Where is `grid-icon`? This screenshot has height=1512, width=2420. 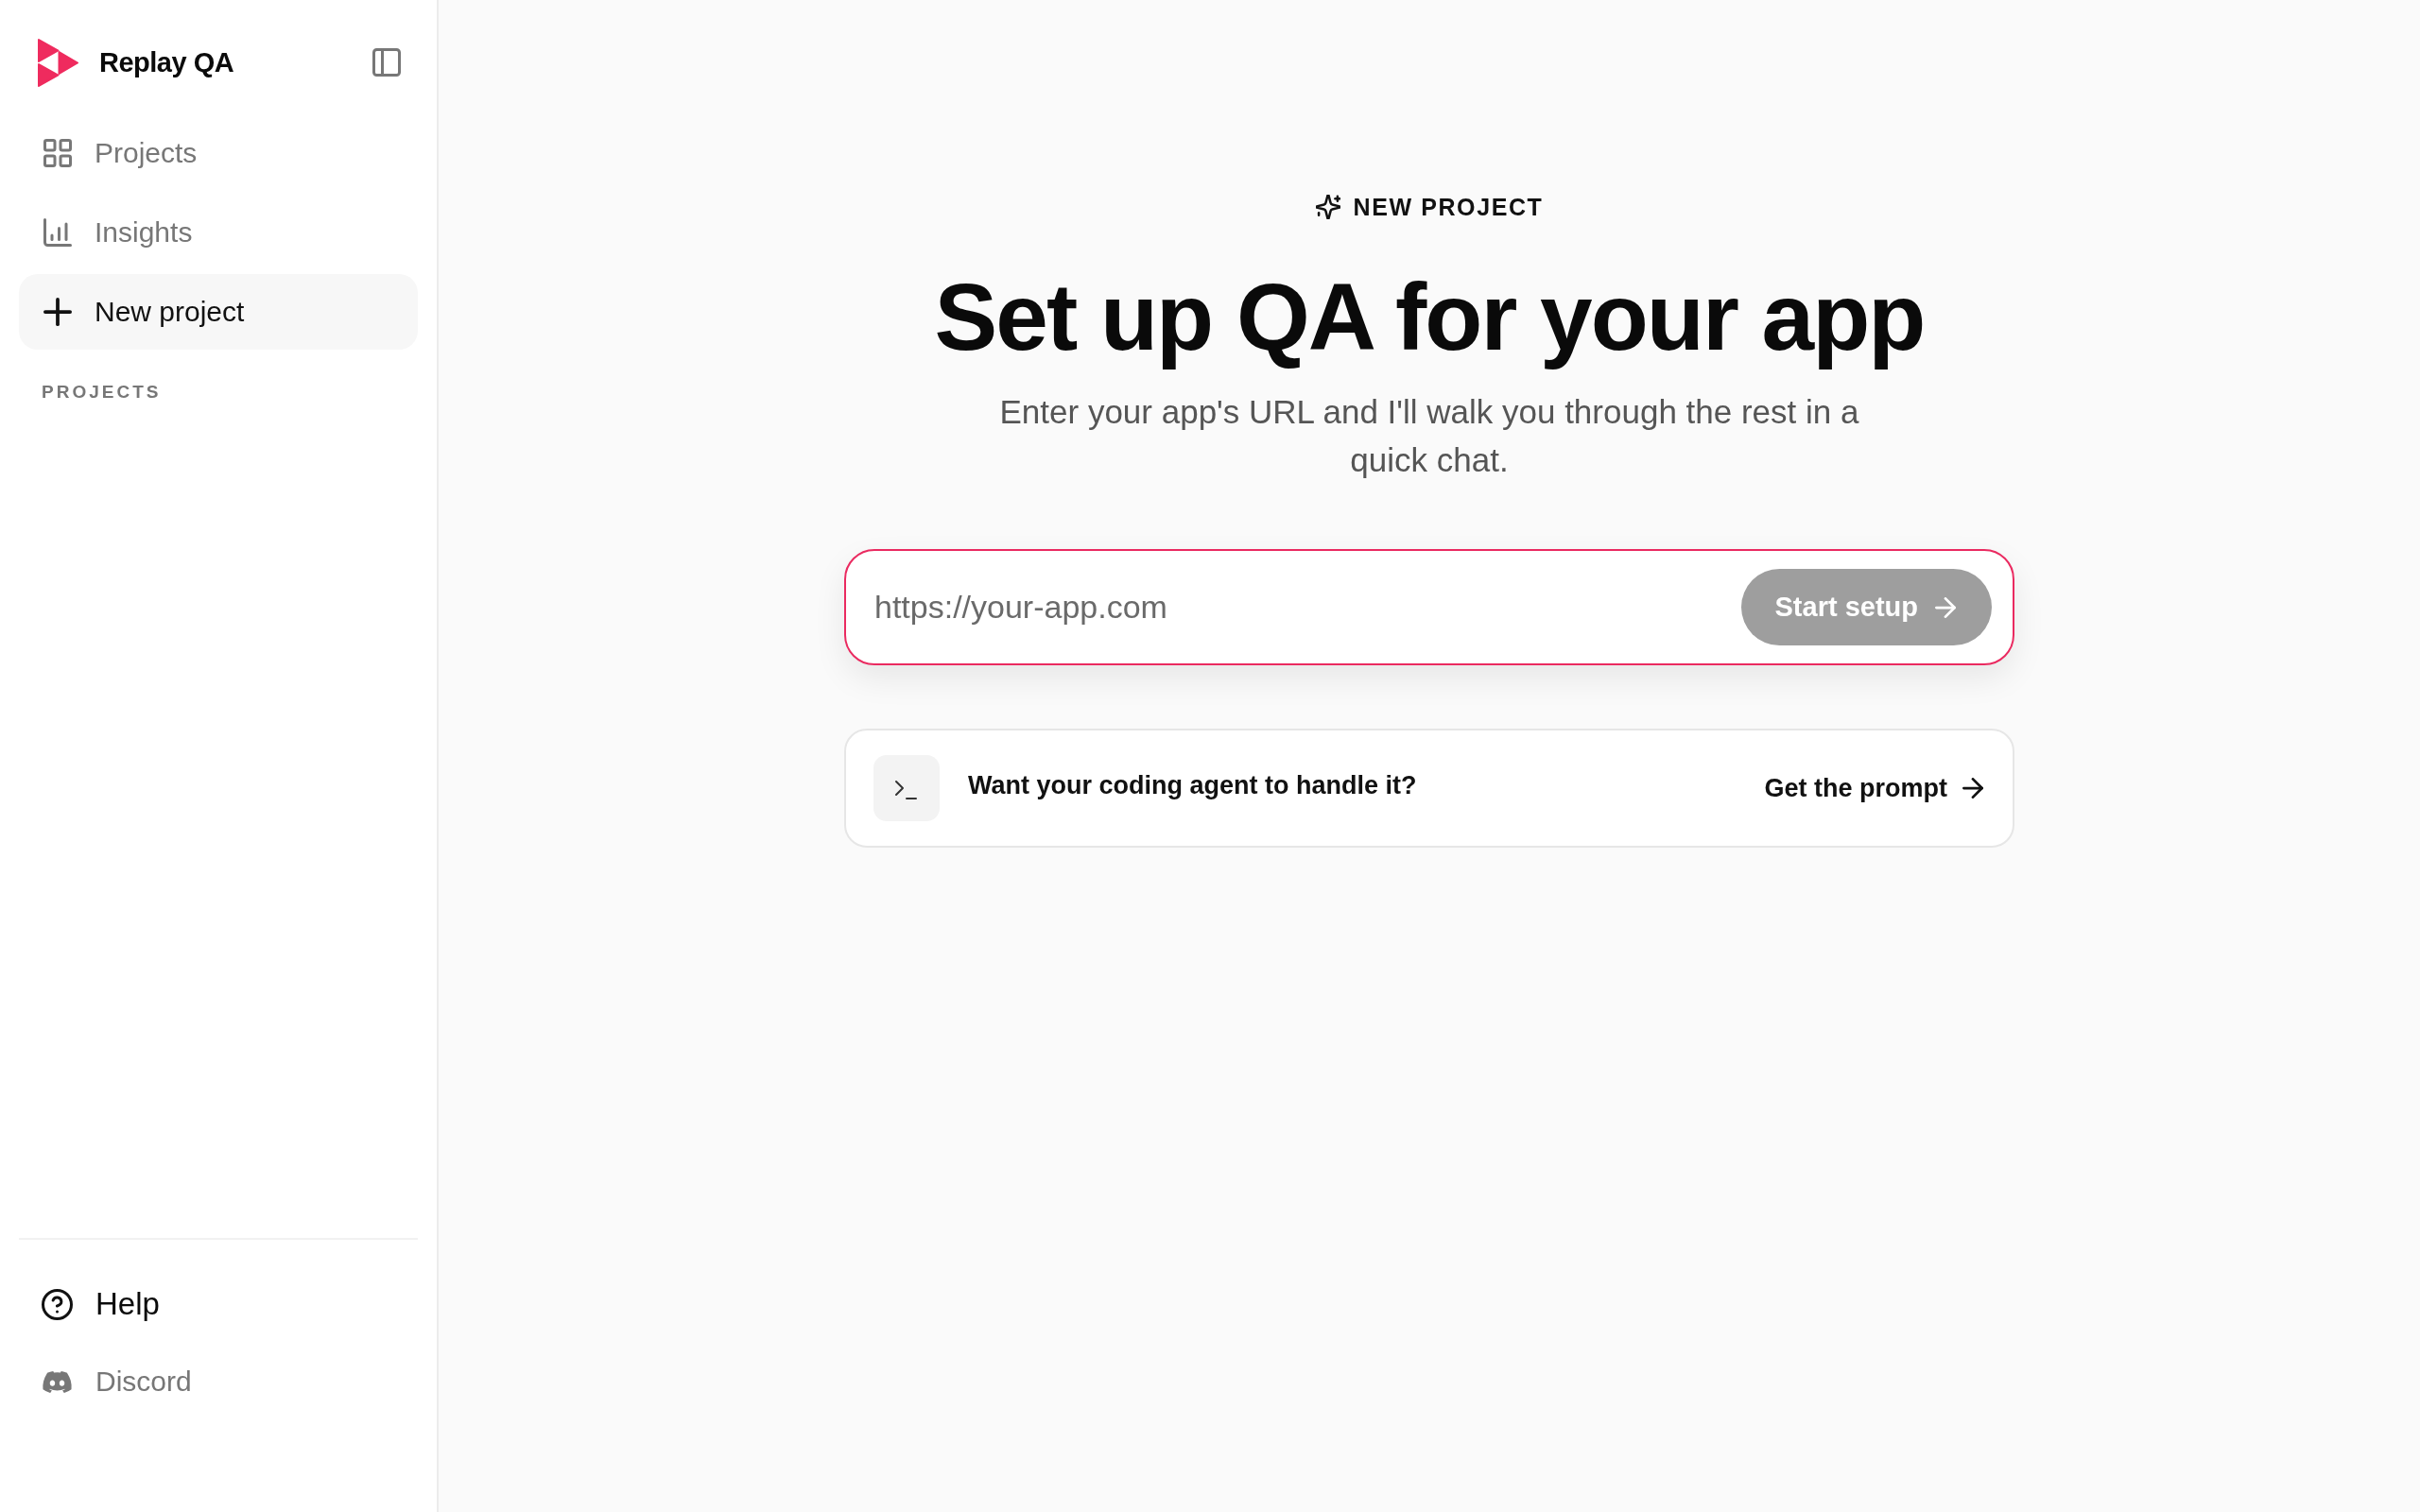 grid-icon is located at coordinates (57, 153).